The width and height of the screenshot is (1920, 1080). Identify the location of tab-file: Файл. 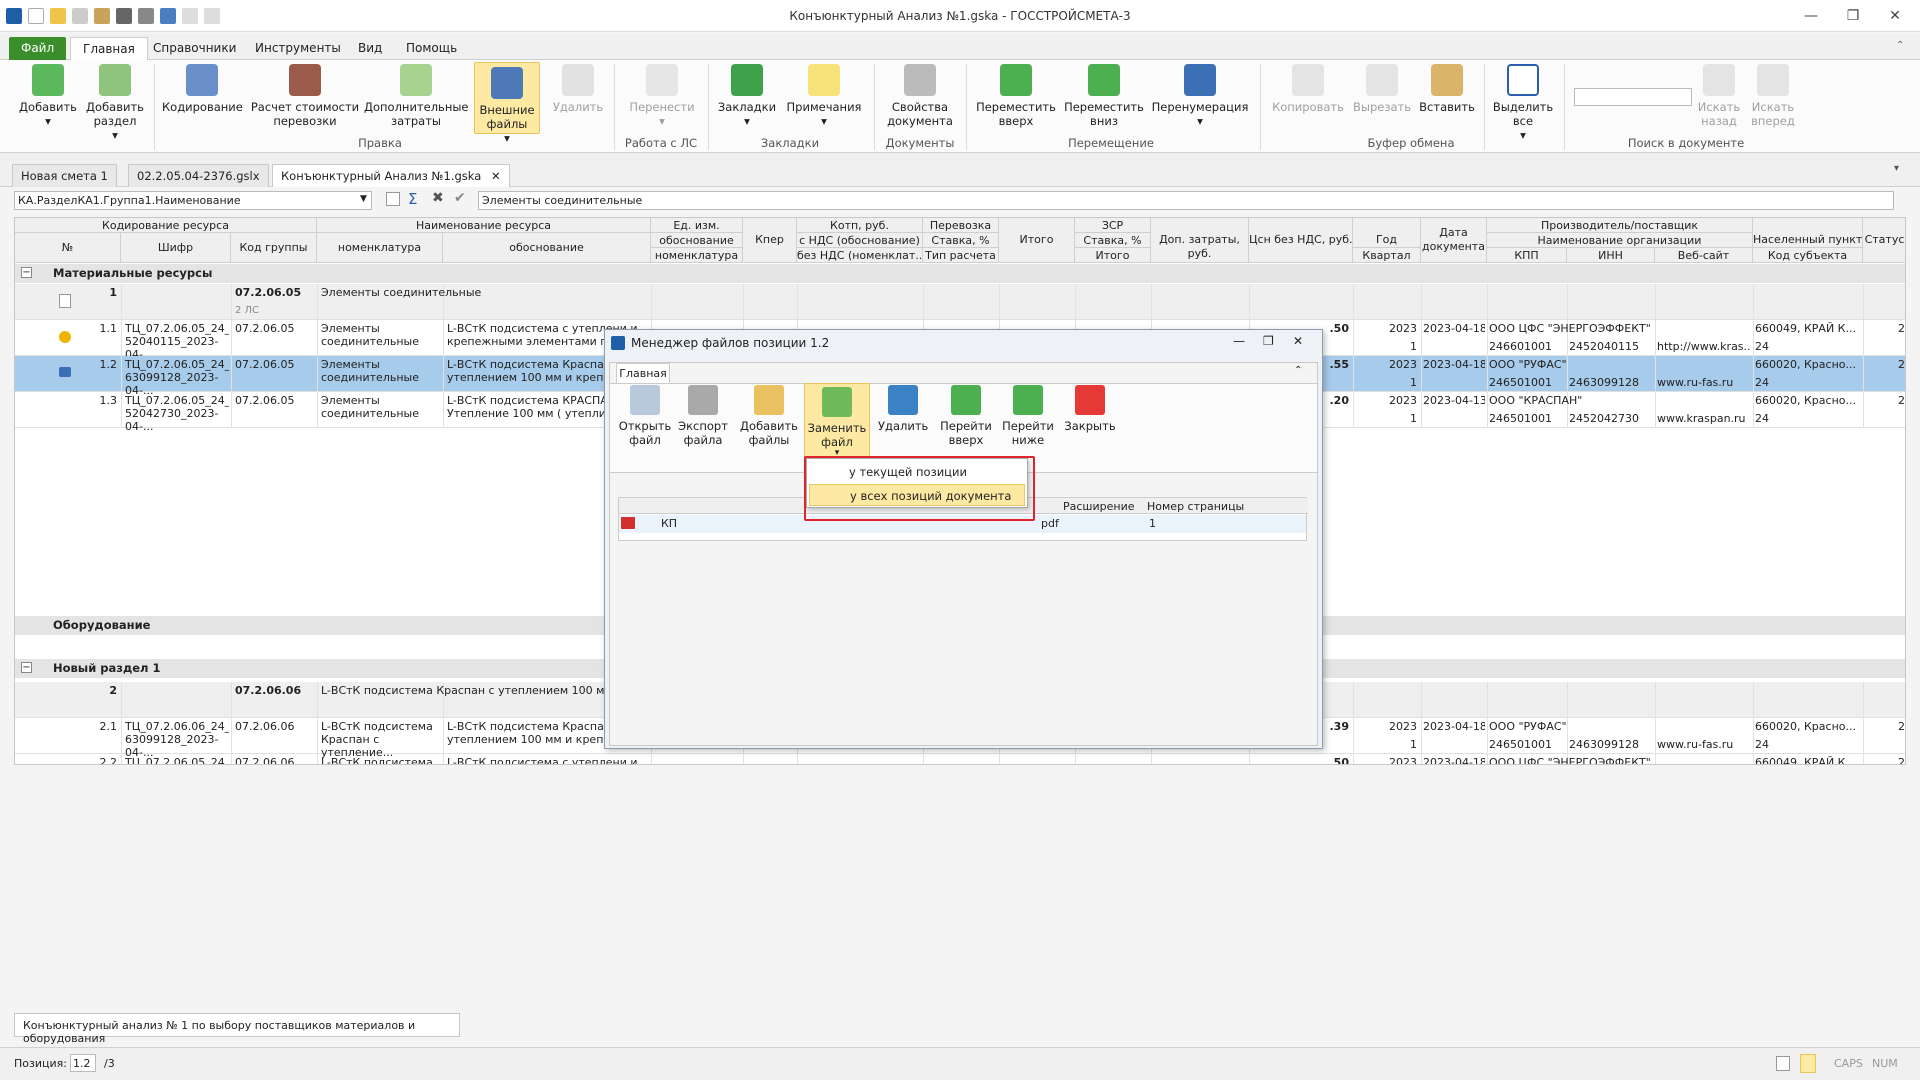
(38, 48).